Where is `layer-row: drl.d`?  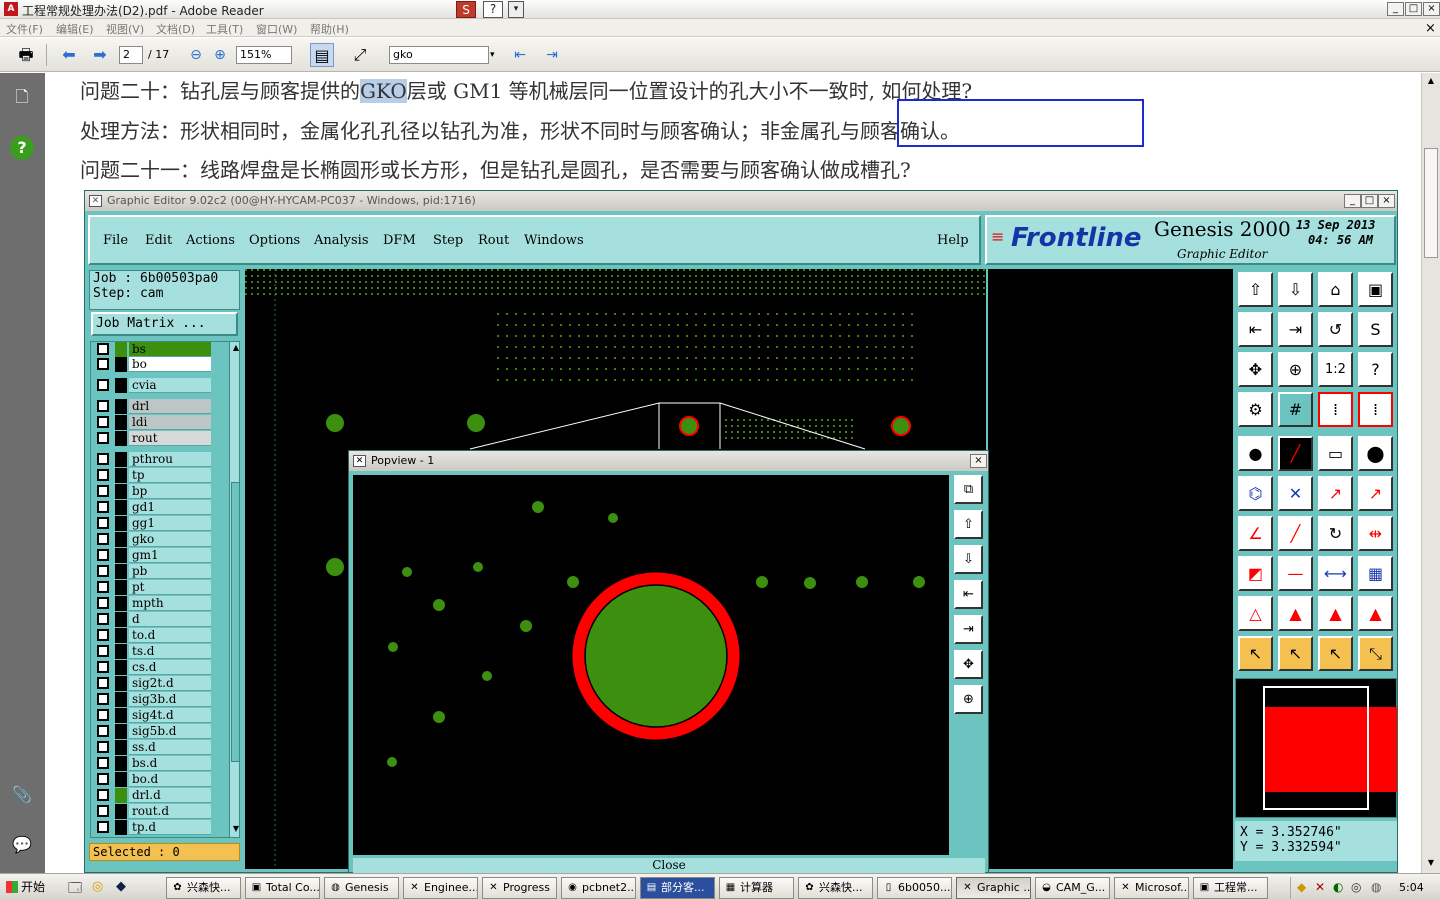
layer-row: drl.d is located at coordinates (158, 795).